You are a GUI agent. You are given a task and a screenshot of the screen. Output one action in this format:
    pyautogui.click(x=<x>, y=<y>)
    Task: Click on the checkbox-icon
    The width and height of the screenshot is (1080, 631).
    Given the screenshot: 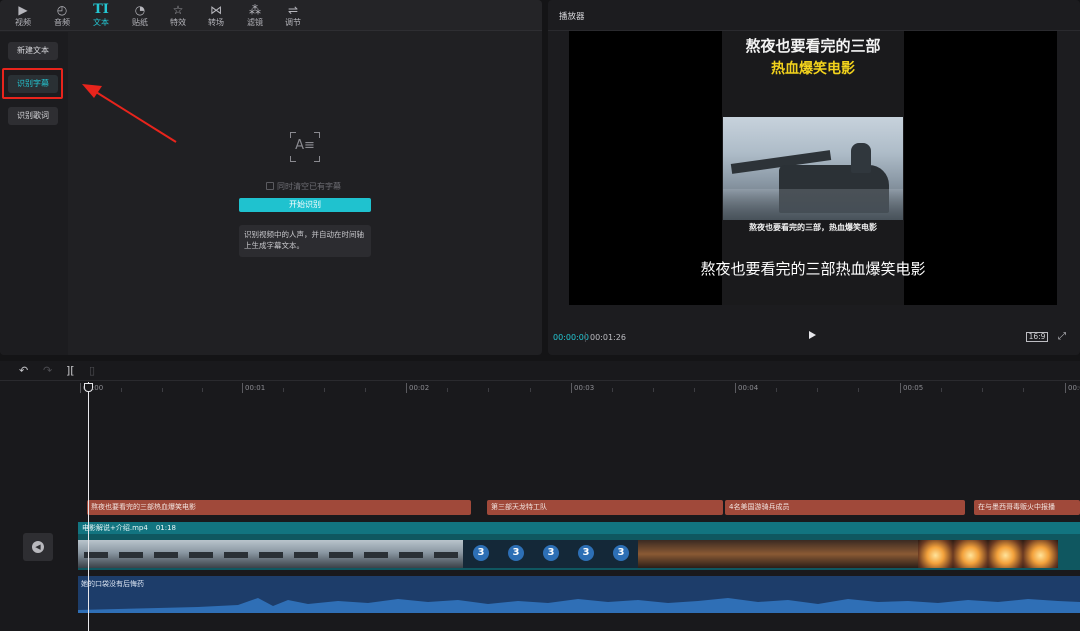 What is the action you would take?
    pyautogui.click(x=270, y=186)
    